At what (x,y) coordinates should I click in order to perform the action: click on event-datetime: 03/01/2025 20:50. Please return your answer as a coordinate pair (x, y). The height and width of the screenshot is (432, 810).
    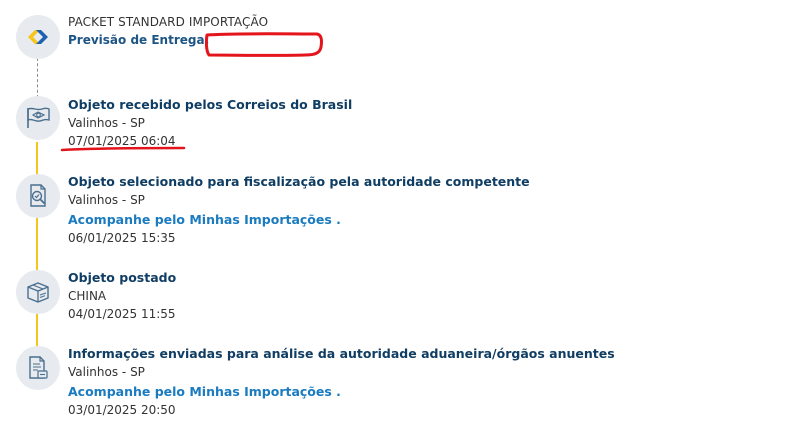
    Looking at the image, I should click on (122, 410).